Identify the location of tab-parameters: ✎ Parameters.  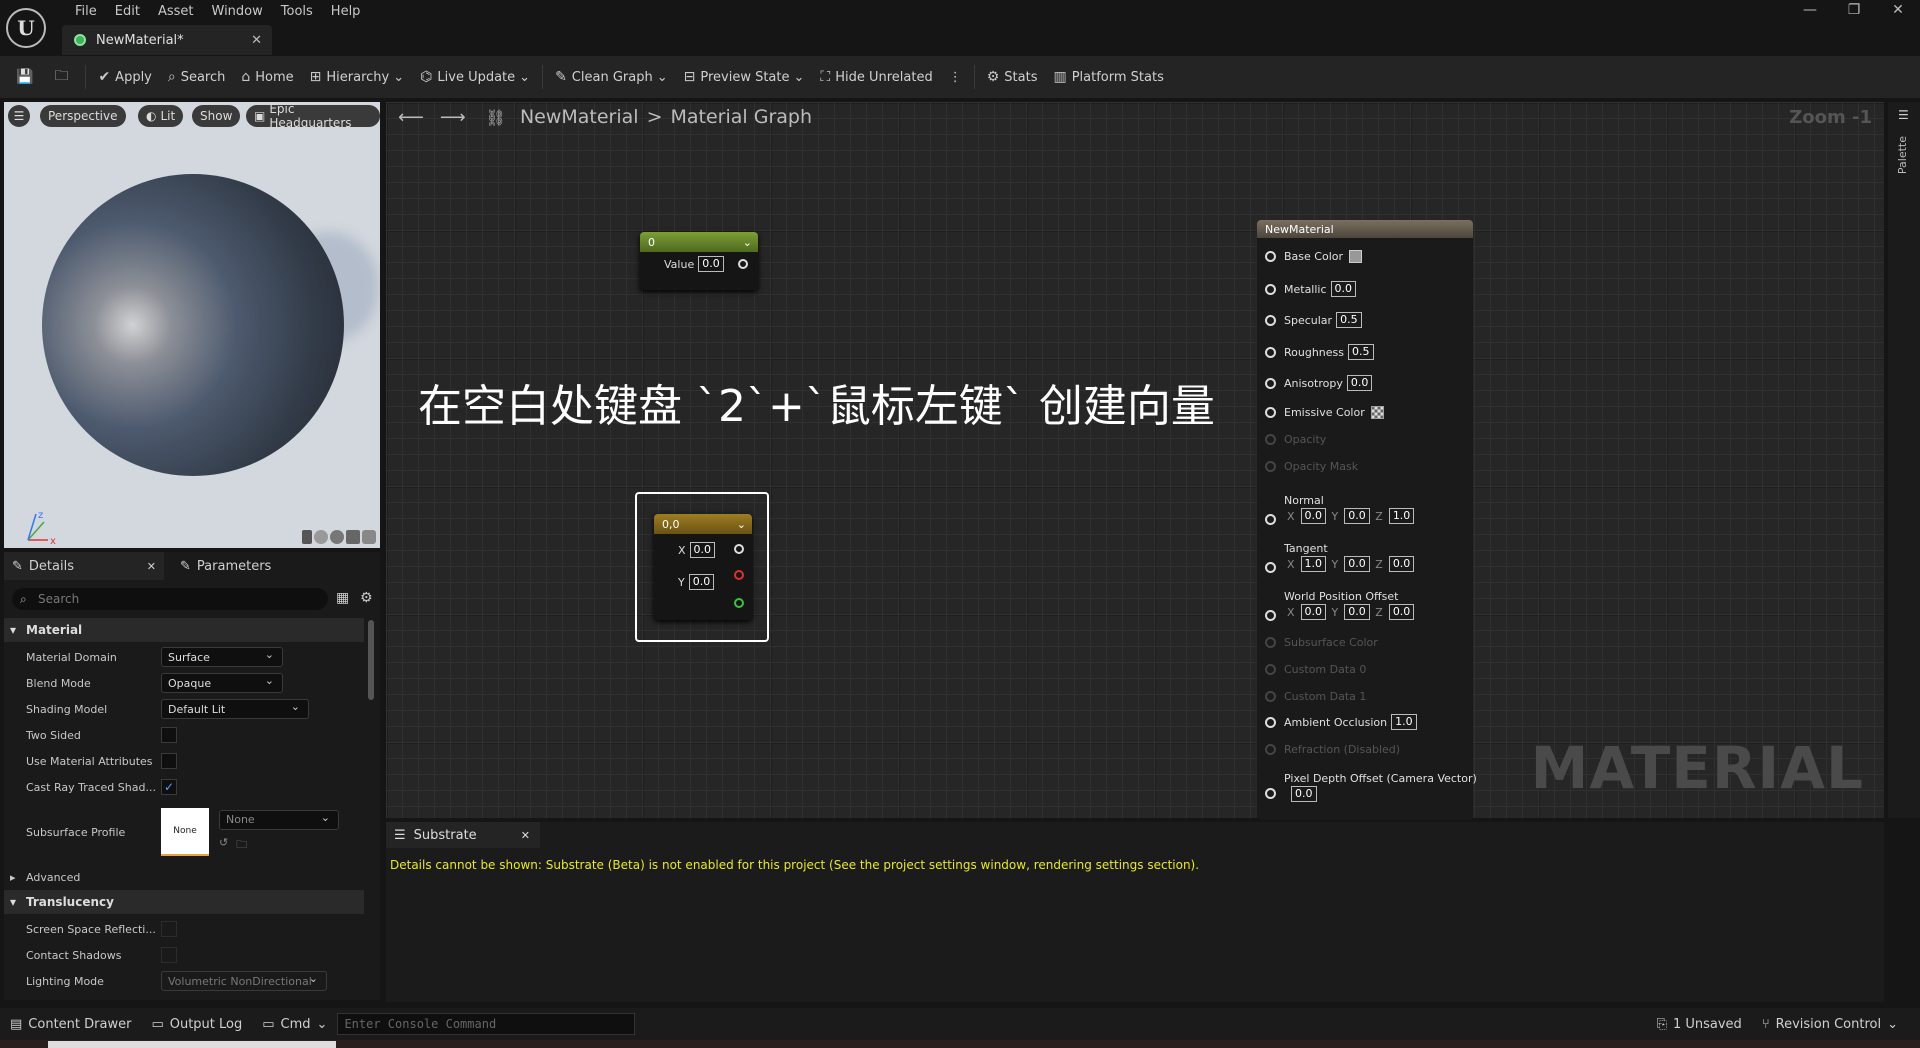
(221, 566).